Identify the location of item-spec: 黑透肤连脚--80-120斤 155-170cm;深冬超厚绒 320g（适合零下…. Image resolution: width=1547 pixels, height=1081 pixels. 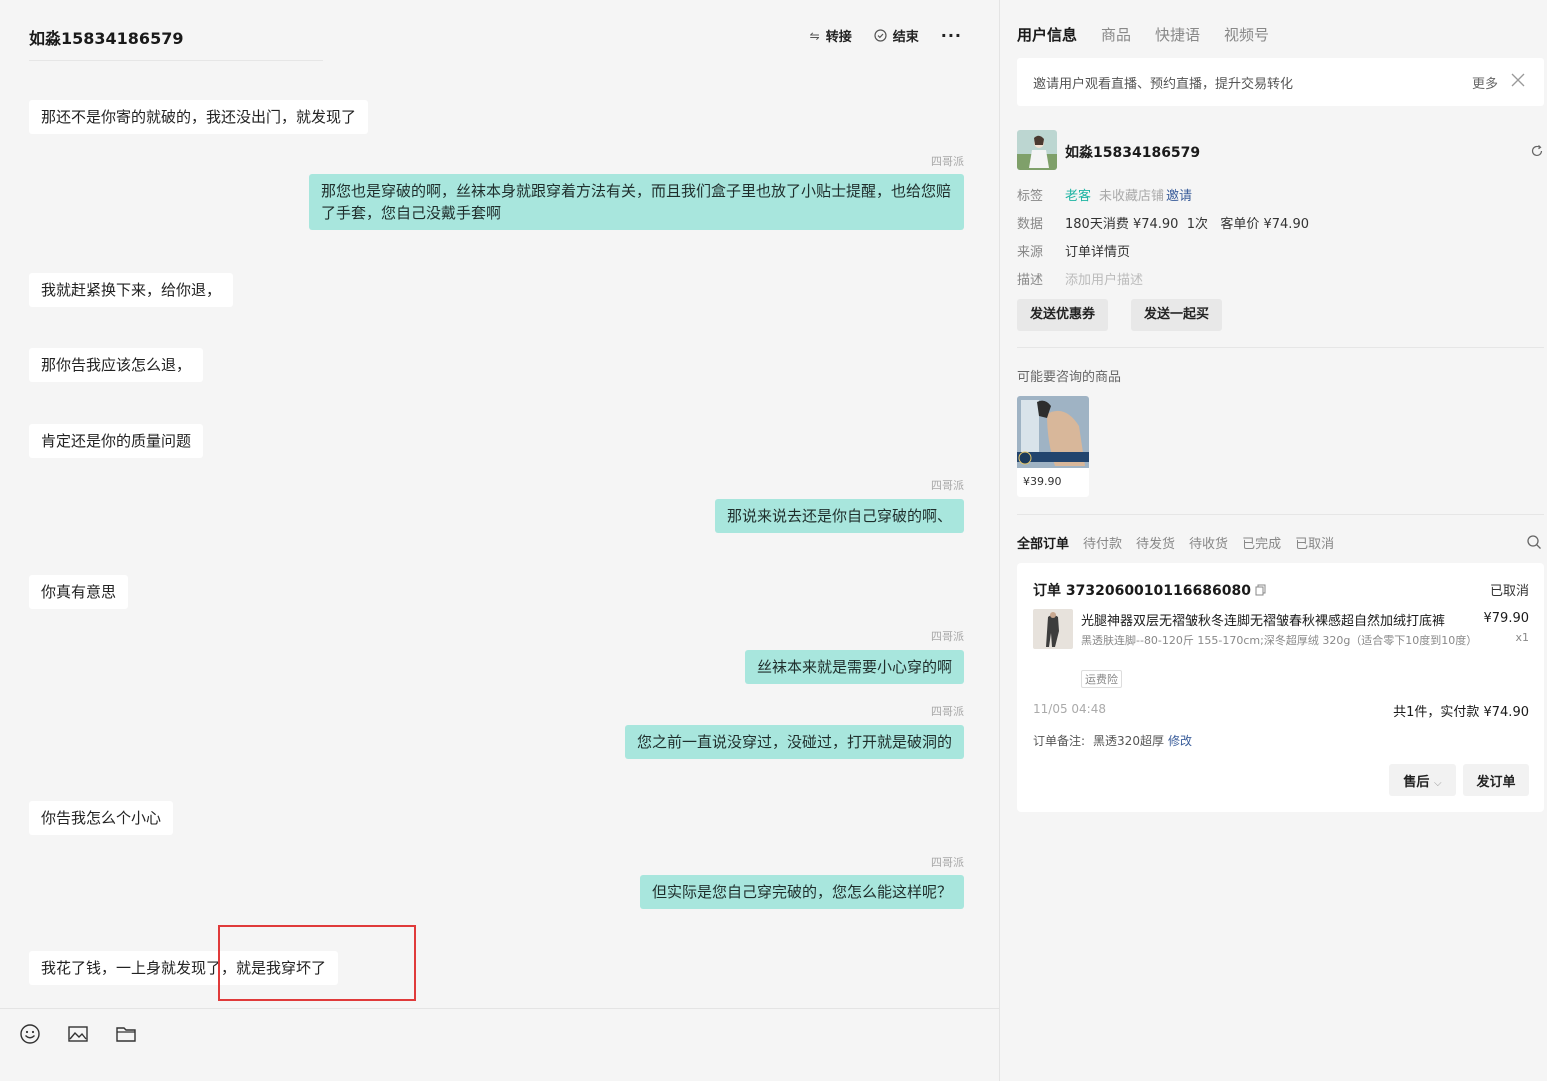
(1279, 640).